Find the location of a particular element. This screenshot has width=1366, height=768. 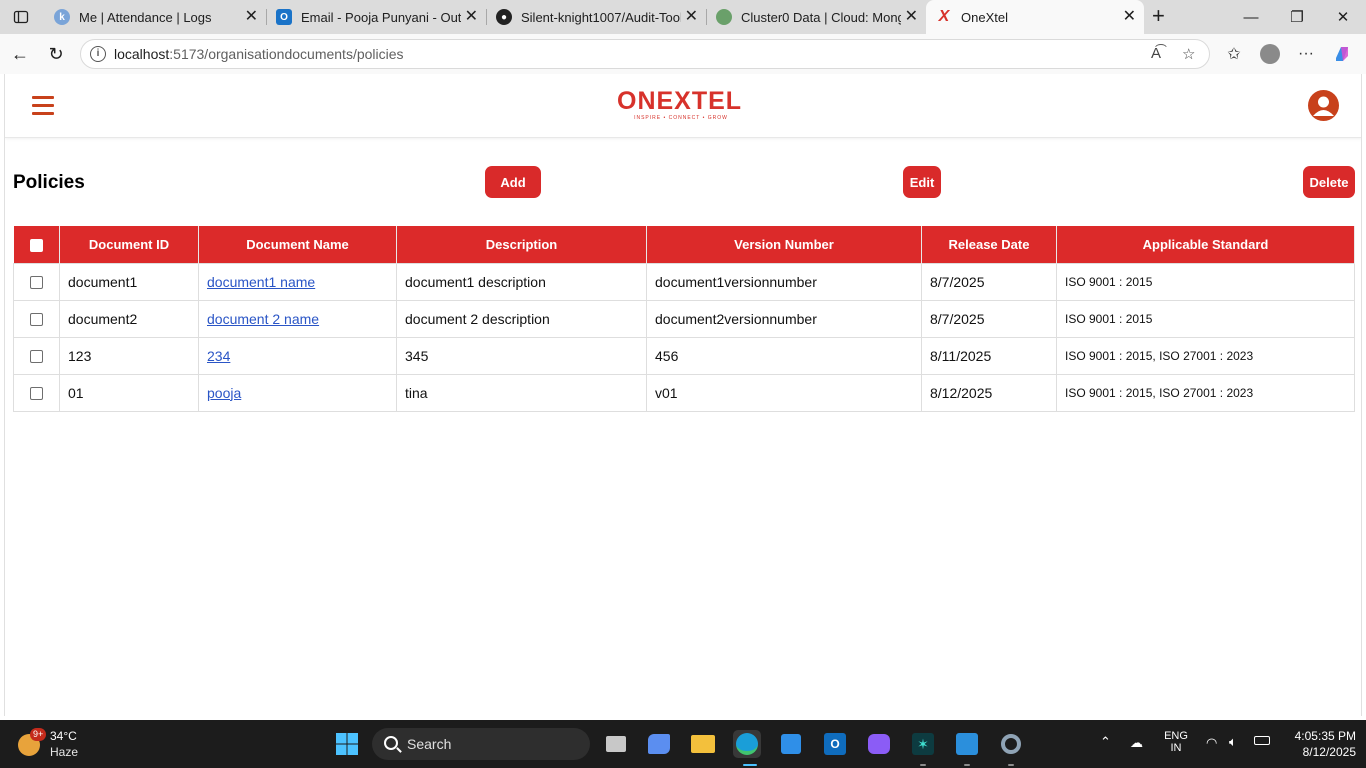

microsoft-365-icon is located at coordinates (879, 744).